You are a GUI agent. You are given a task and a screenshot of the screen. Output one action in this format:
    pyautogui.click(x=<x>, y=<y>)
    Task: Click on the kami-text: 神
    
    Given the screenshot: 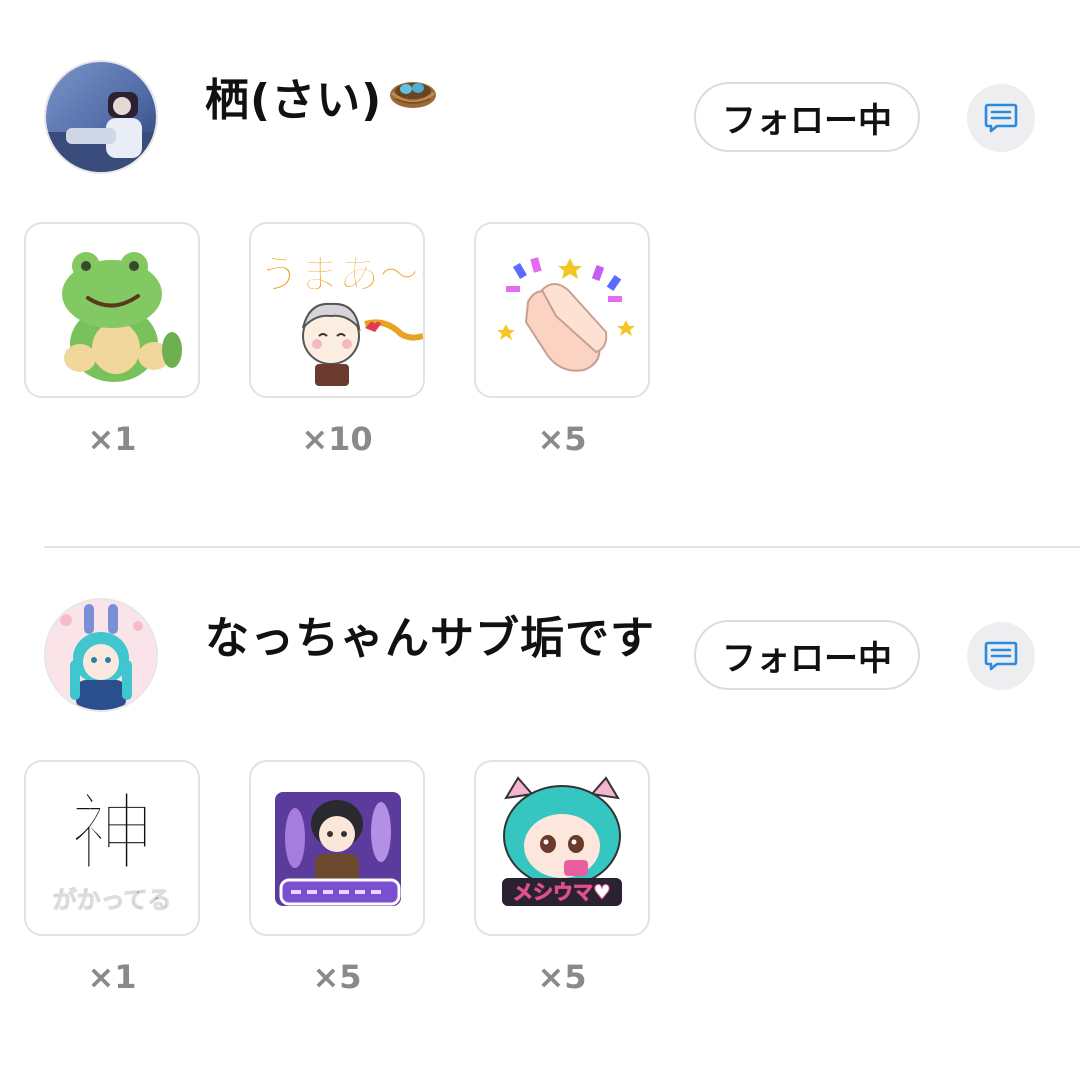 What is the action you would take?
    pyautogui.click(x=112, y=832)
    